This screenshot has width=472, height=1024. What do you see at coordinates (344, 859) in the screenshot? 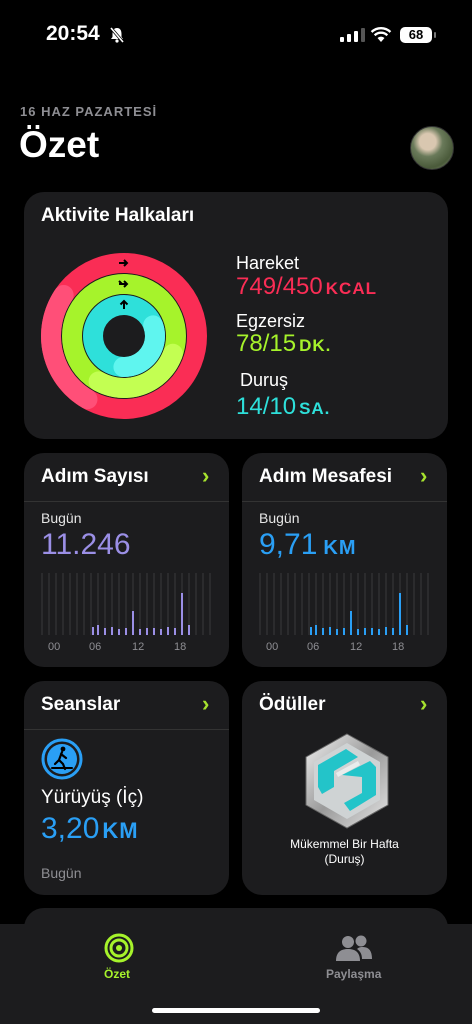
I see `award-subtitle: (Duruş)` at bounding box center [344, 859].